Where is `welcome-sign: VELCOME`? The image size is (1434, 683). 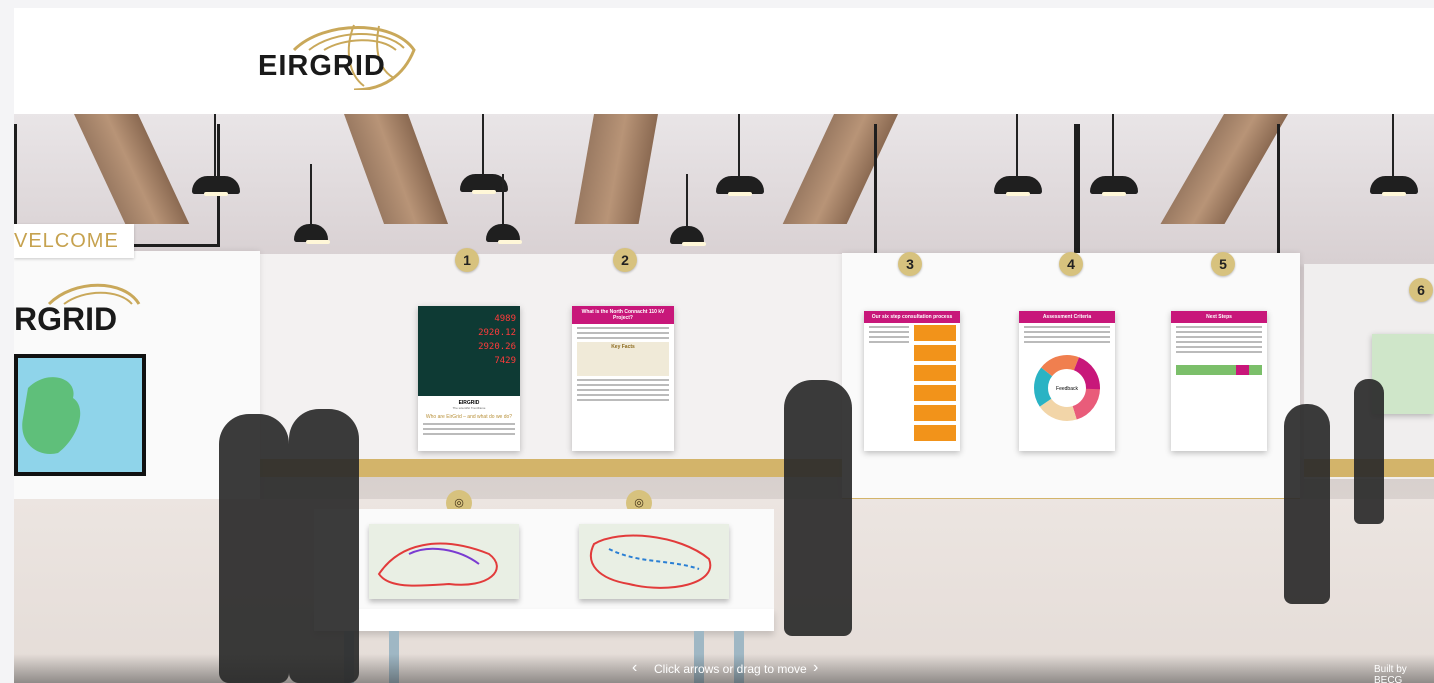
welcome-sign: VELCOME is located at coordinates (74, 241).